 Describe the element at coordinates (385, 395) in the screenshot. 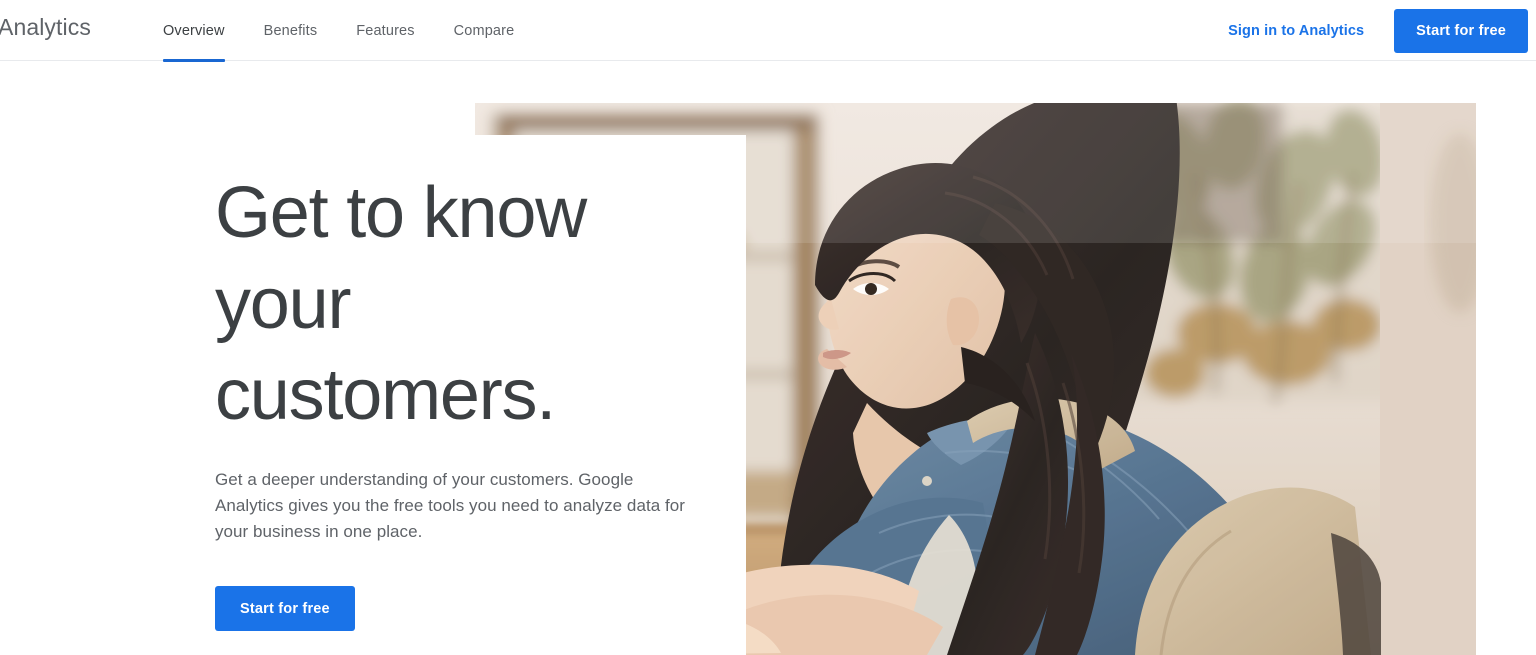

I see `hero-heading-line-3: customers.` at that location.